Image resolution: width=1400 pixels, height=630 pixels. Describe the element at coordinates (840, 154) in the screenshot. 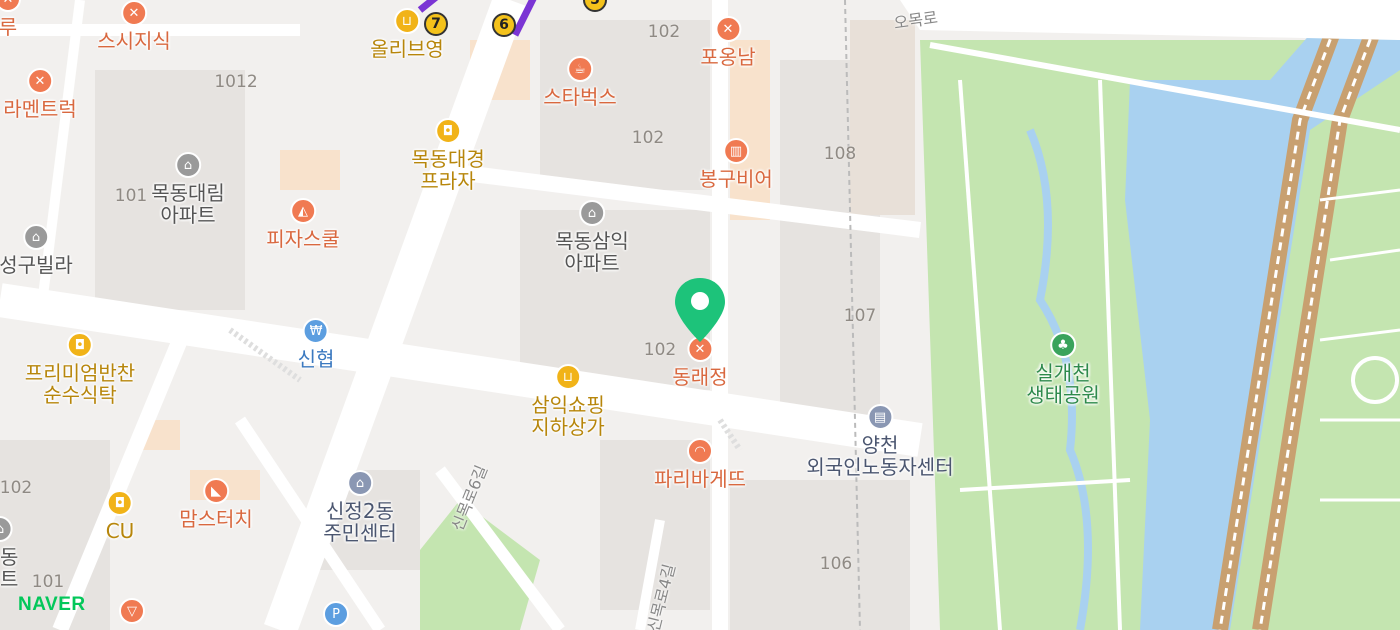

I see `building-number: 108` at that location.